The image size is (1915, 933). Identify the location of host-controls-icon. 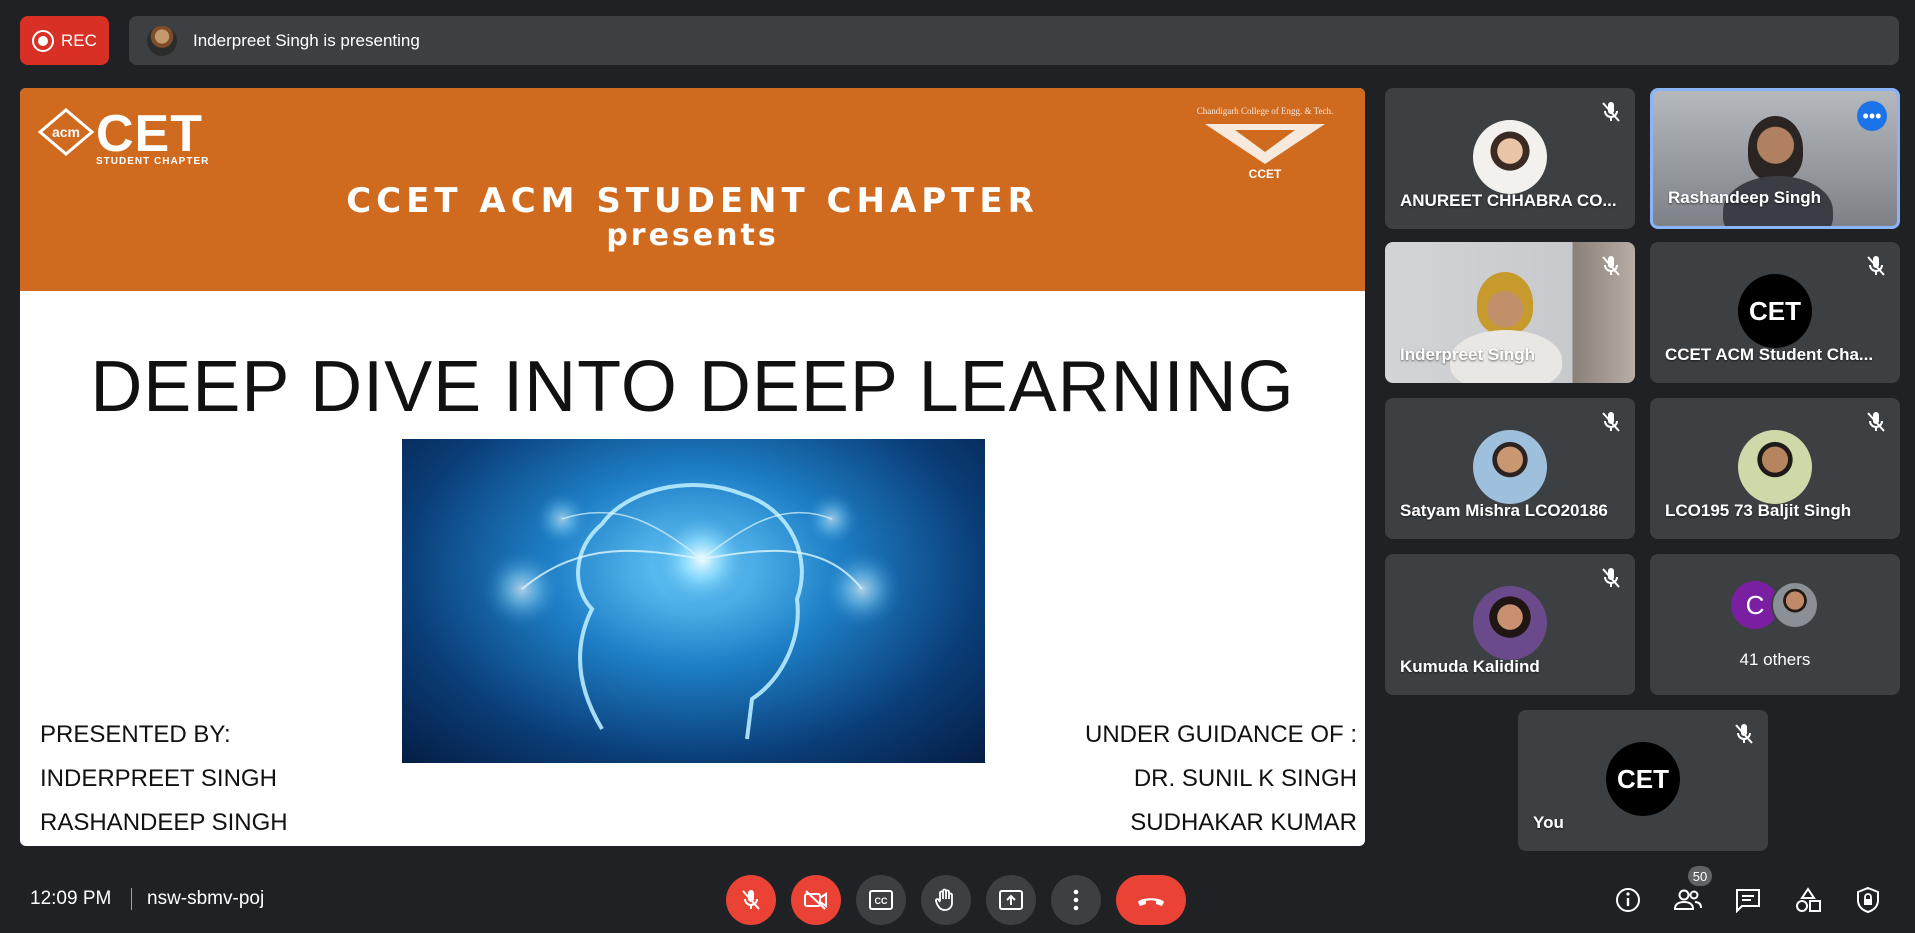
(1868, 900).